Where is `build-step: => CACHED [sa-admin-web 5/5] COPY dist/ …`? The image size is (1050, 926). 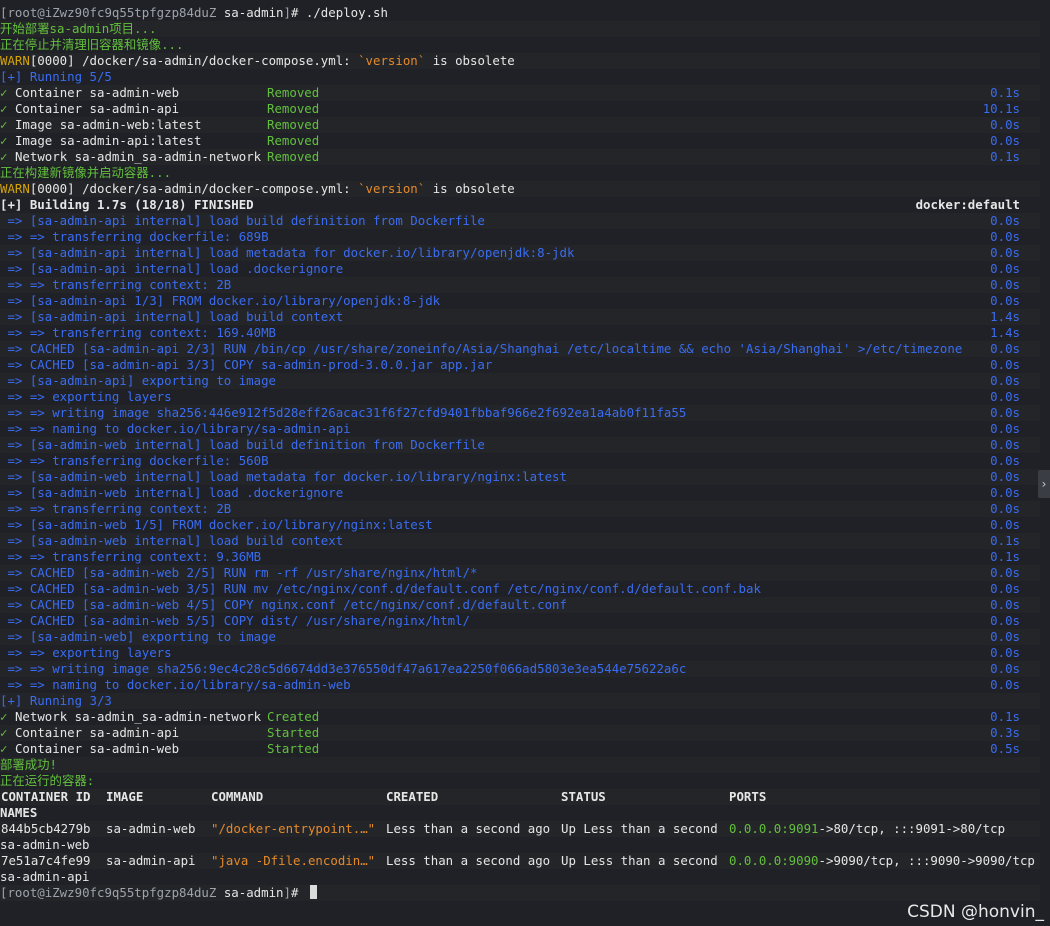
build-step: => CACHED [sa-admin-web 5/5] COPY dist/ … is located at coordinates (520, 621).